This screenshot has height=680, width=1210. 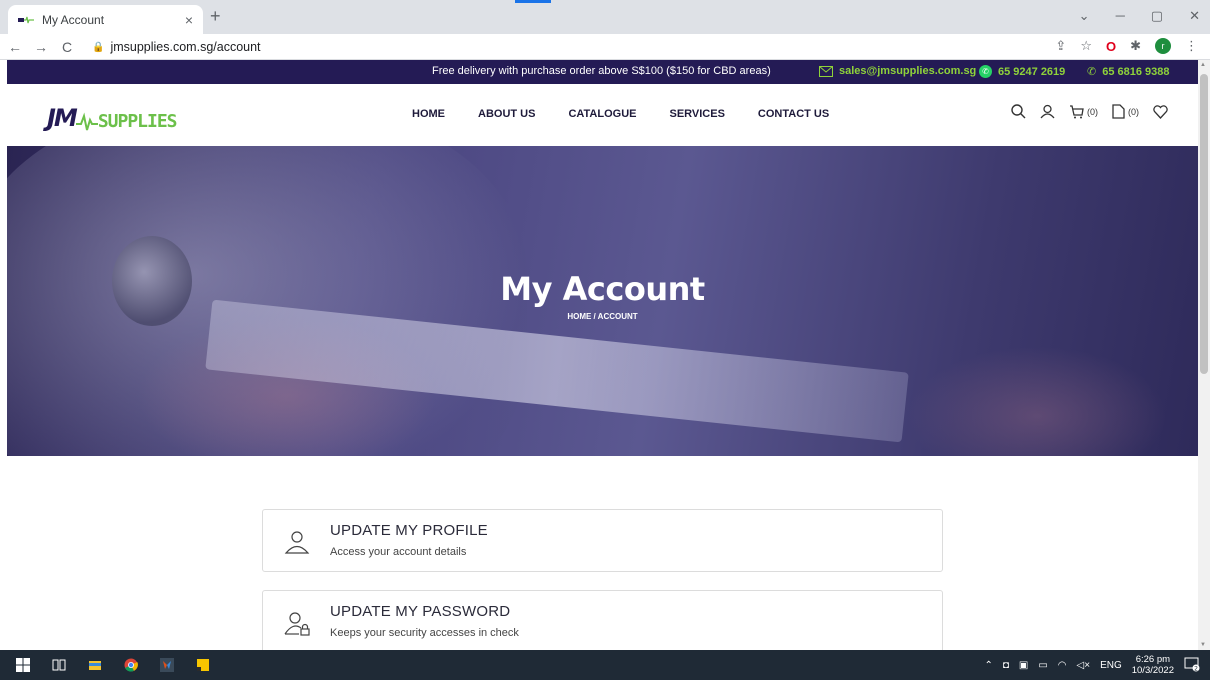 What do you see at coordinates (1157, 16) in the screenshot?
I see `maximize-icon: ▢` at bounding box center [1157, 16].